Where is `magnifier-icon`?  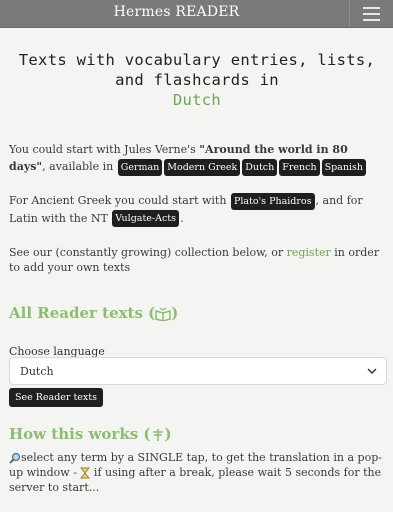
magnifier-icon is located at coordinates (15, 458).